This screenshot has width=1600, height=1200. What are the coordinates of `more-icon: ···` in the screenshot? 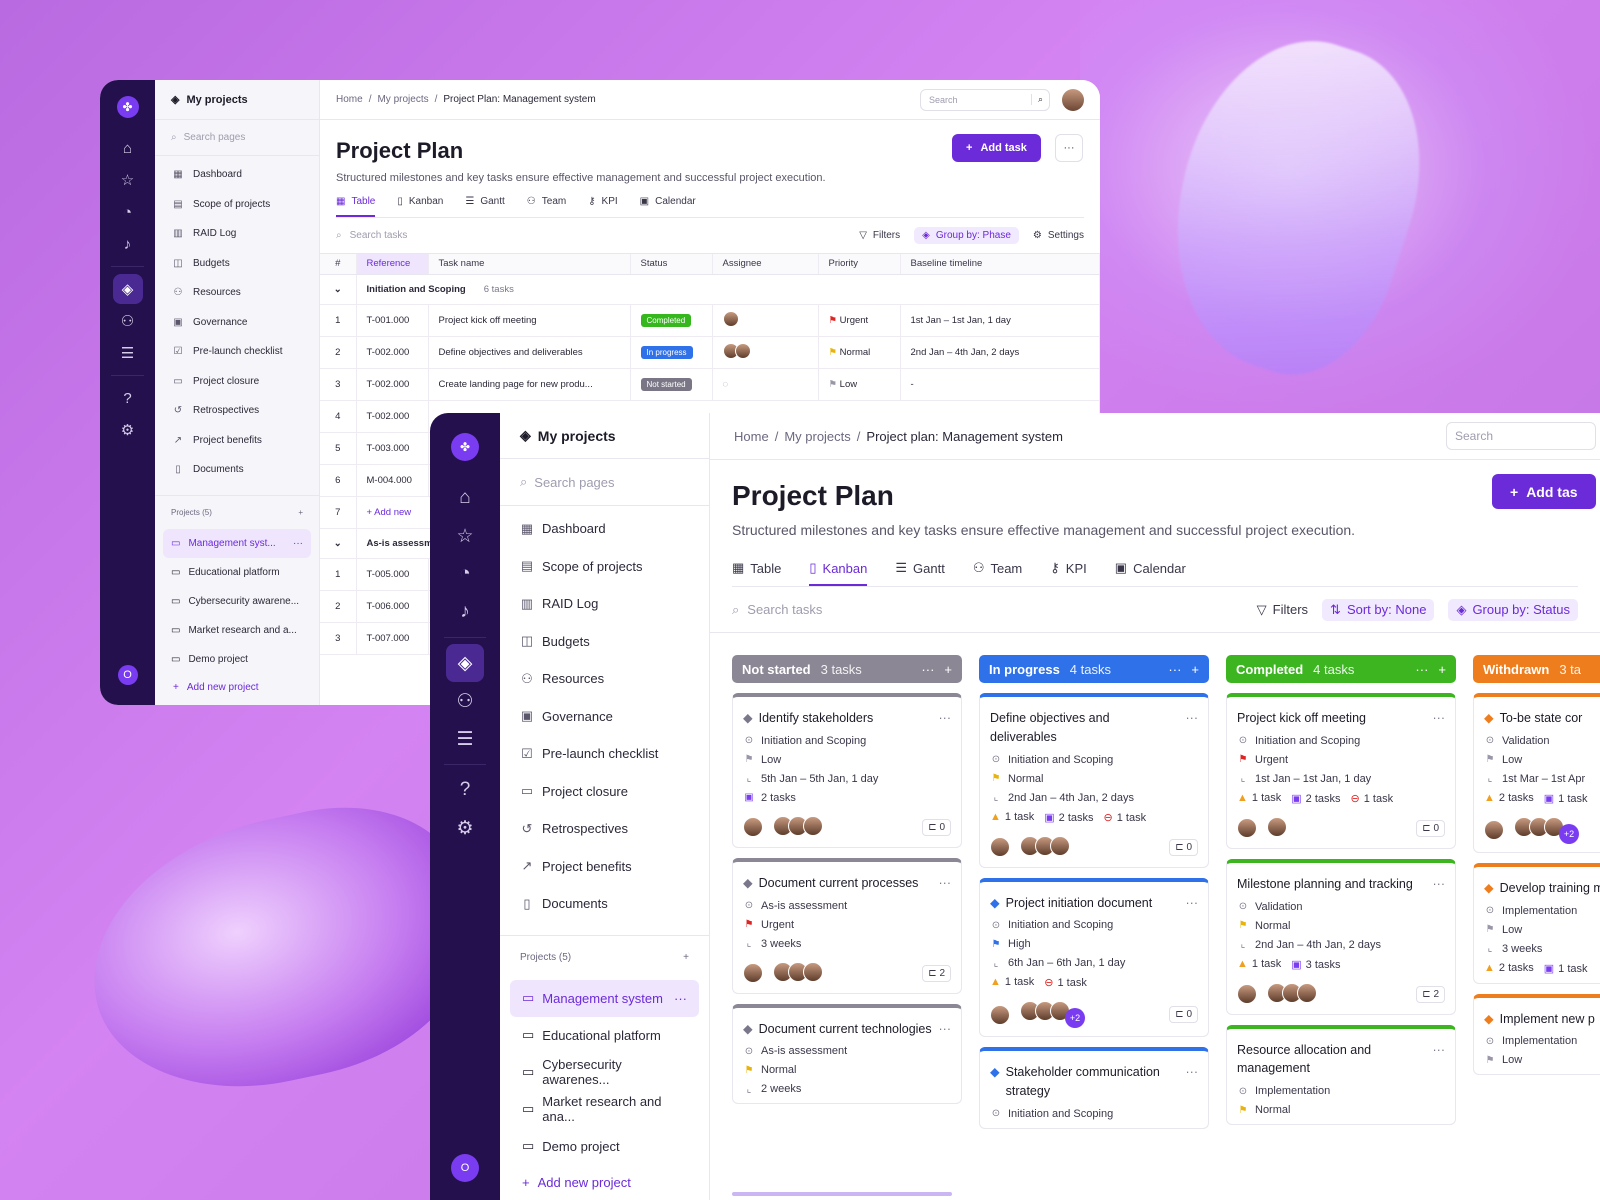 It's located at (927, 669).